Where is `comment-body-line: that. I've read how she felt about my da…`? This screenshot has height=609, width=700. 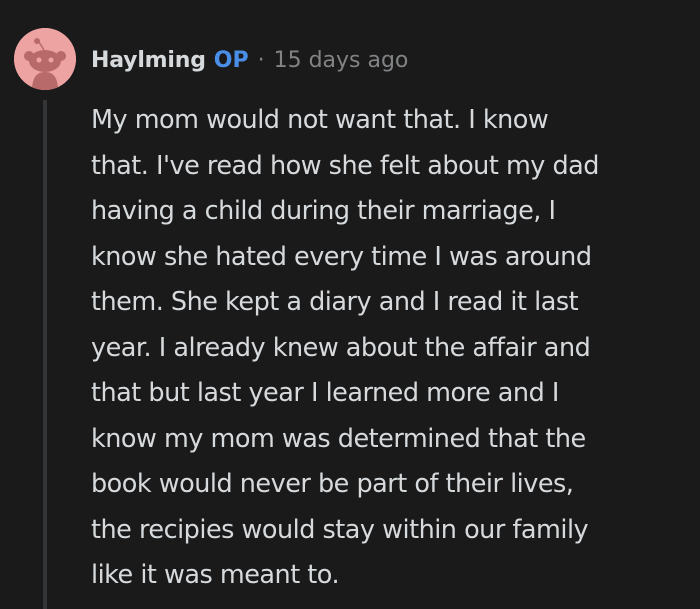
comment-body-line: that. I've read how she felt about my da… is located at coordinates (345, 165).